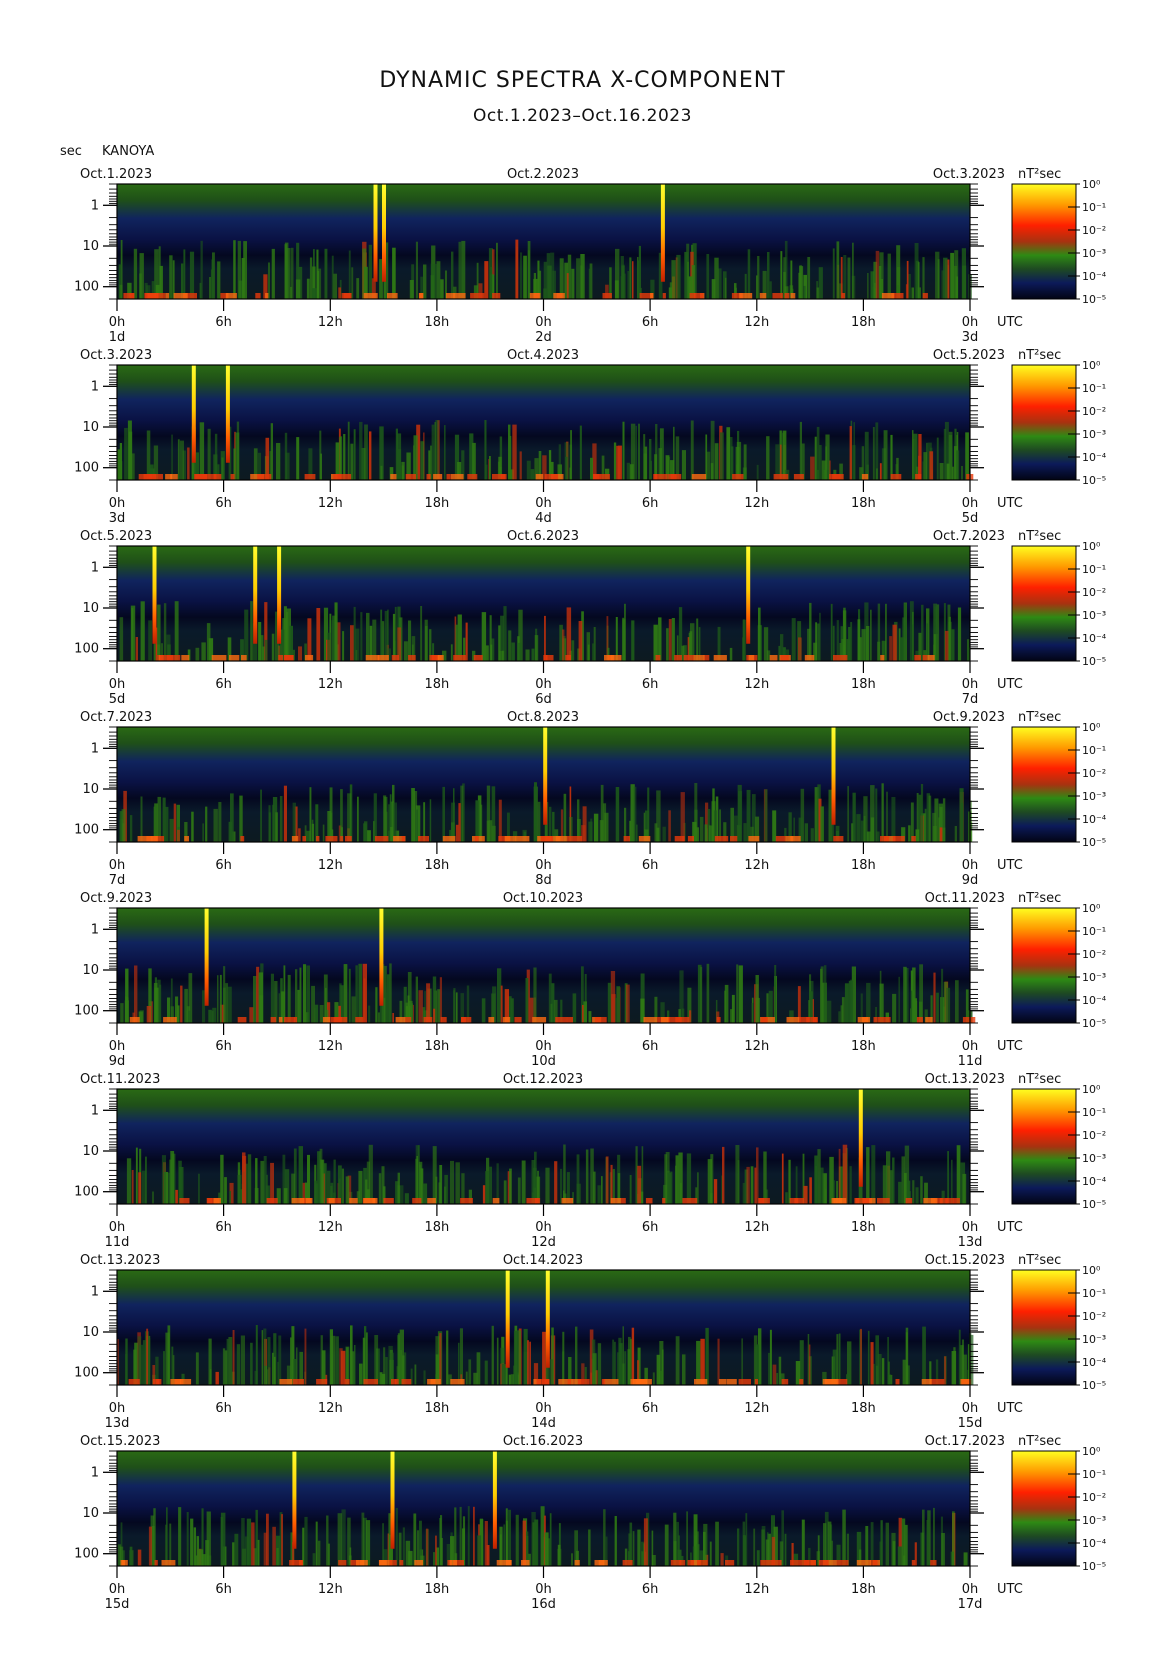 The height and width of the screenshot is (1679, 1165). What do you see at coordinates (1094, 931) in the screenshot?
I see `colorbar-tick-label: 10⁻¹` at bounding box center [1094, 931].